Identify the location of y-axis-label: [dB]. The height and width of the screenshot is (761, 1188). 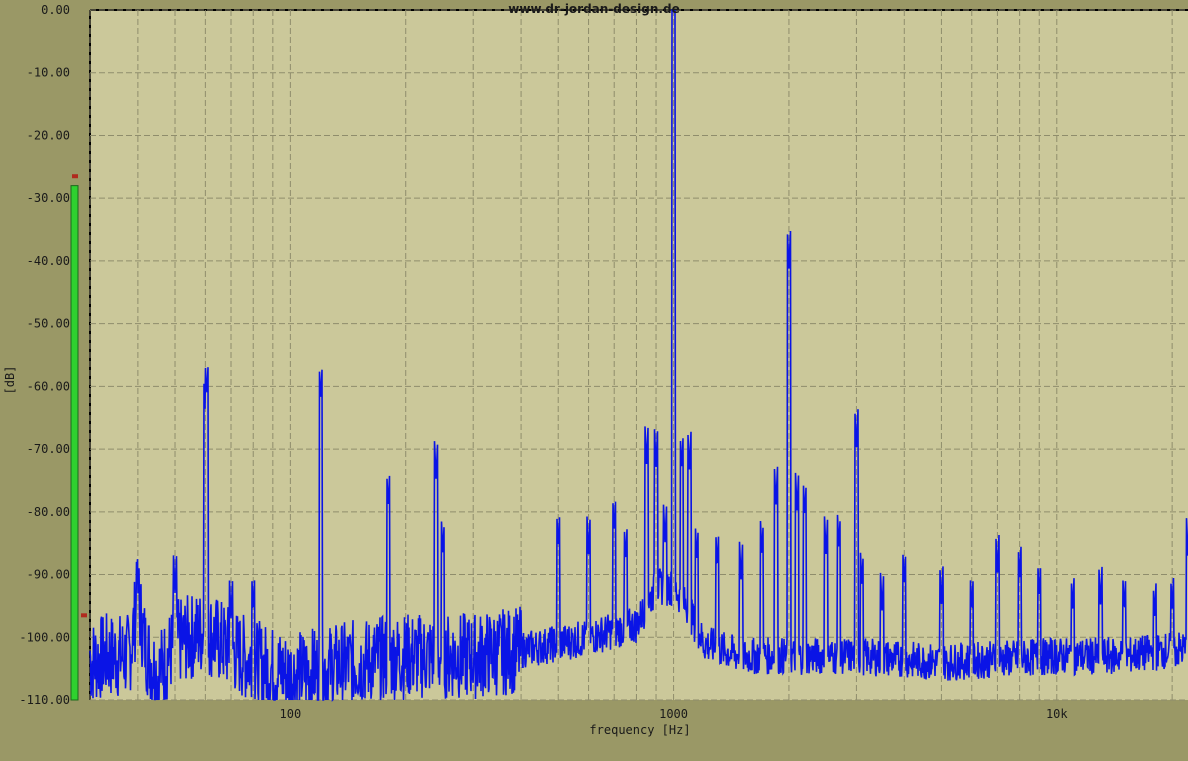
(10, 380).